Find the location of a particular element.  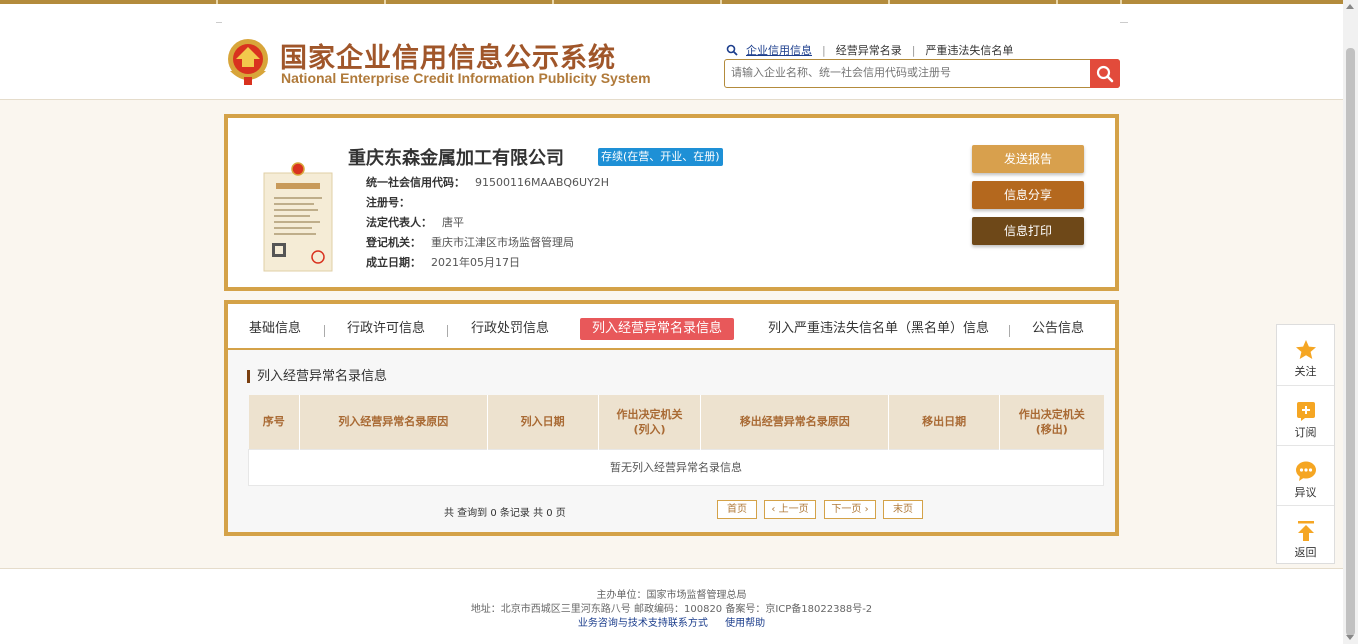

search-input is located at coordinates (906, 72).